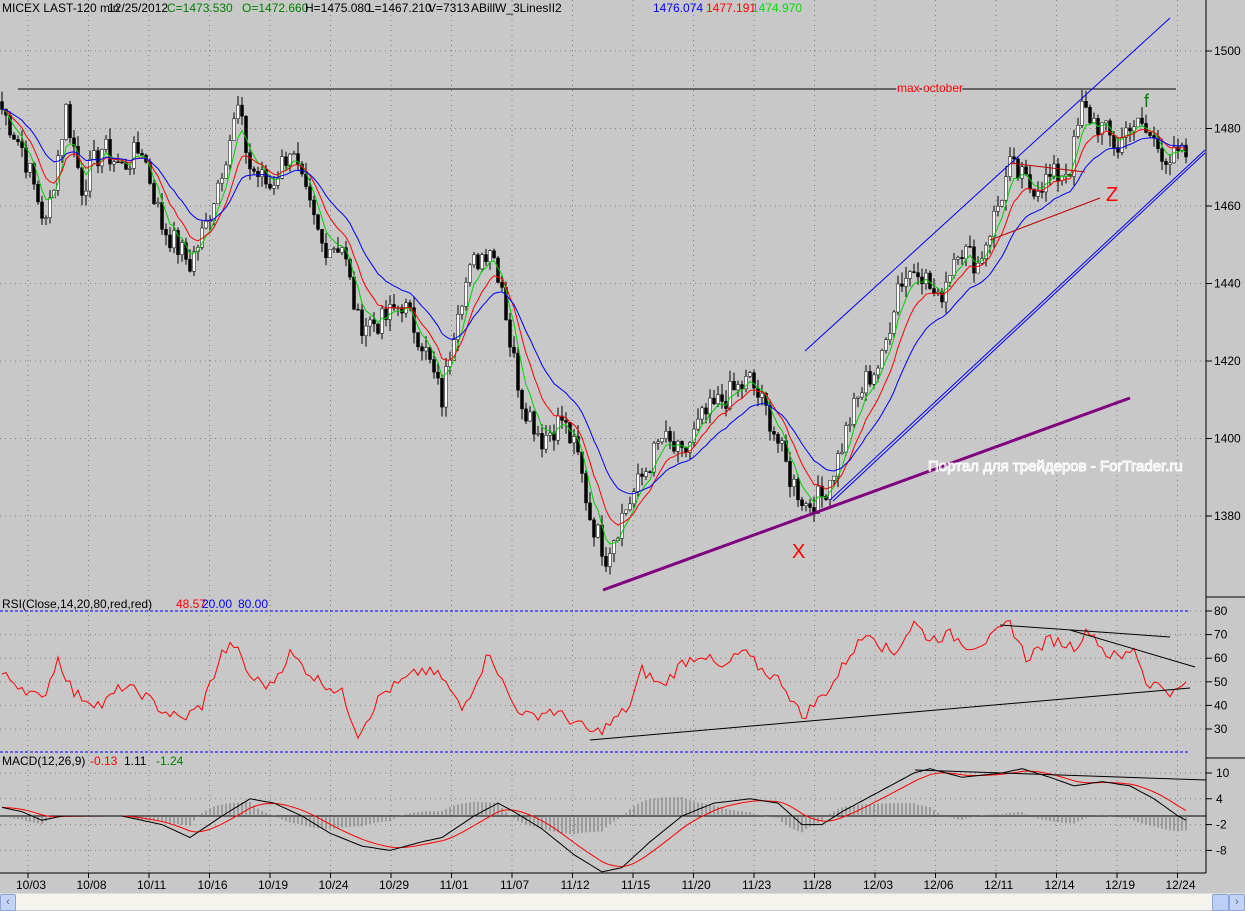 The image size is (1245, 911). I want to click on watermark: Портал для трейдеров - ForTrader.ru, so click(1055, 466).